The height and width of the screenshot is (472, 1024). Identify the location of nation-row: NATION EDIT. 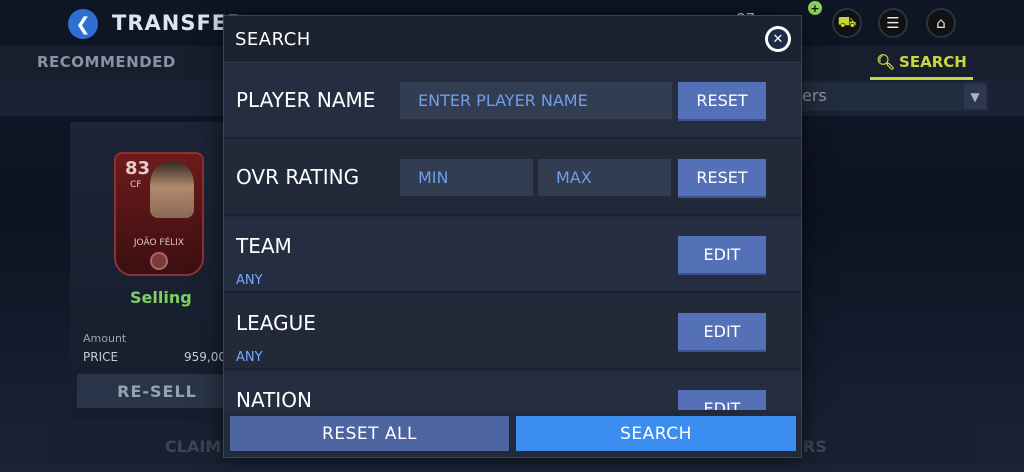
(512, 391).